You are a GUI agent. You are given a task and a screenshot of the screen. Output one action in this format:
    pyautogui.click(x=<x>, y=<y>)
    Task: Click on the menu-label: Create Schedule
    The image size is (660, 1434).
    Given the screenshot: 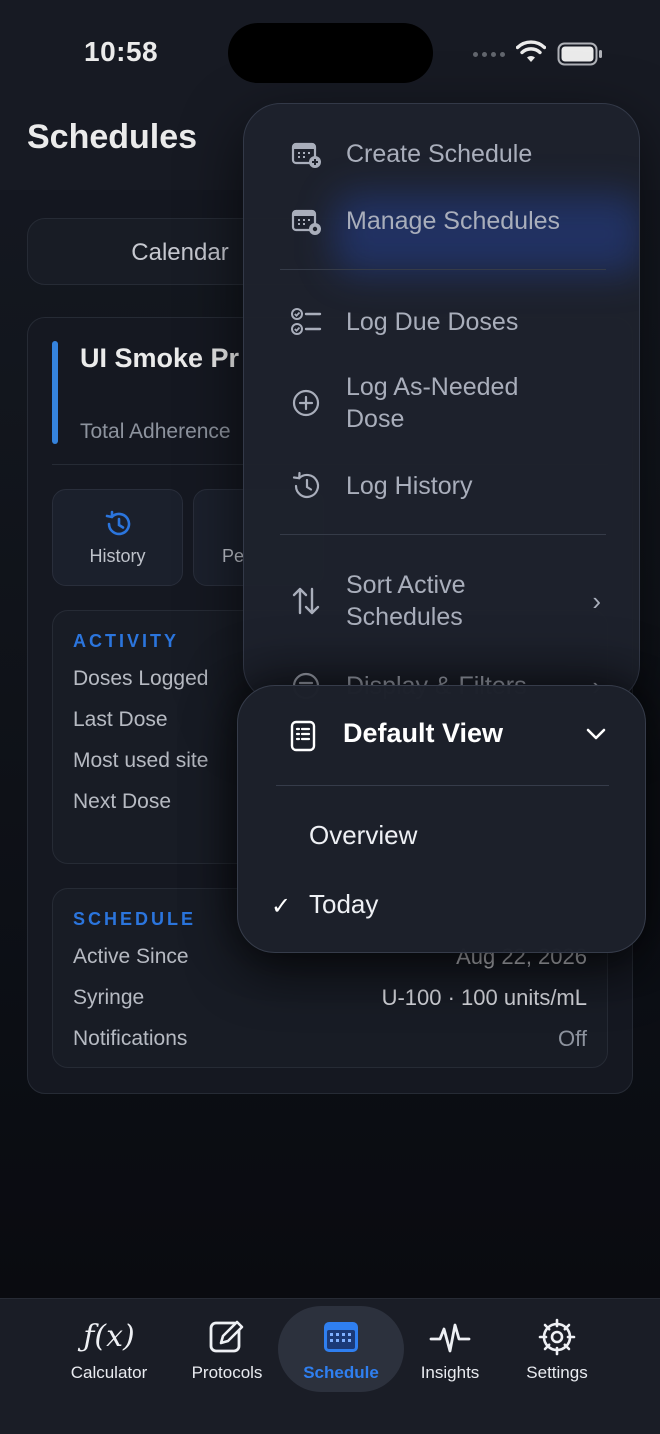 What is the action you would take?
    pyautogui.click(x=439, y=154)
    